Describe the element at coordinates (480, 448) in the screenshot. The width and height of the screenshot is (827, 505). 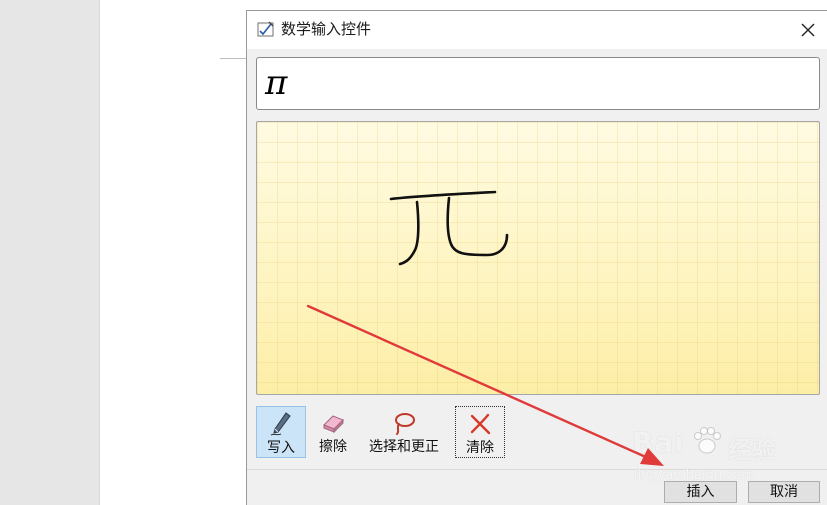
I see `clear-tool-label: 清除` at that location.